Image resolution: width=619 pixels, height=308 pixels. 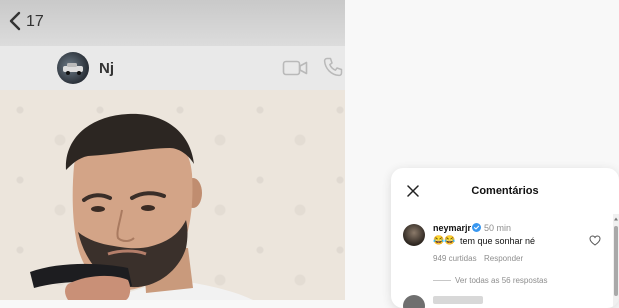 What do you see at coordinates (455, 258) in the screenshot?
I see `likes-count: 949 curtidas` at bounding box center [455, 258].